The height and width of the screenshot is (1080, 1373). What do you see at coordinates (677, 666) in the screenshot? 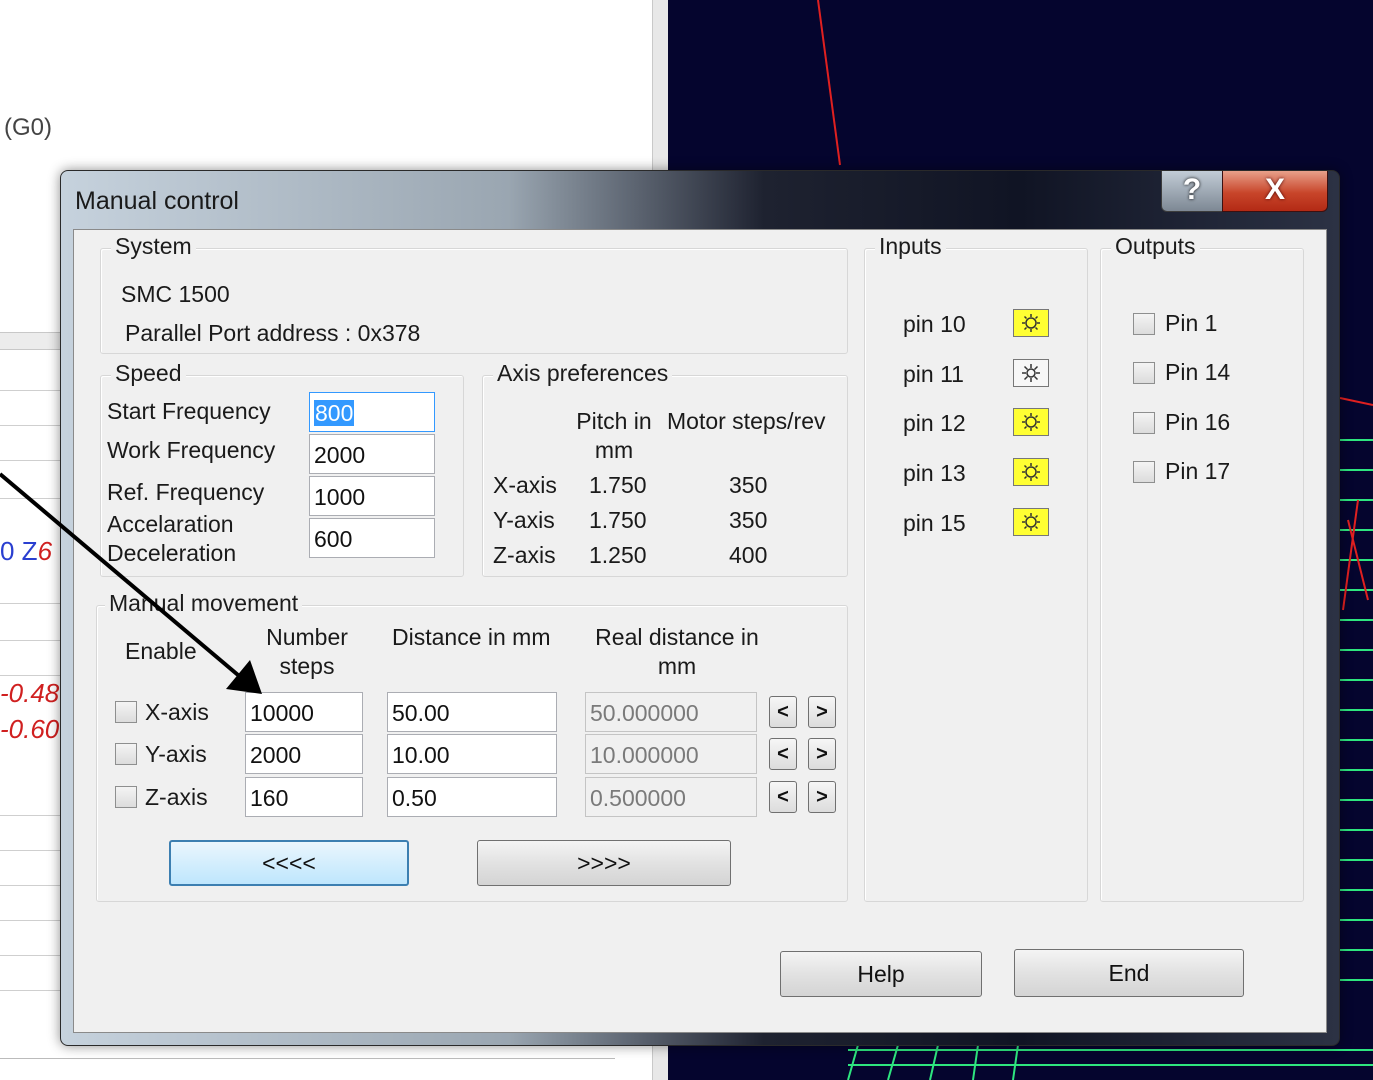
I see `real-distance-header-unit: mm` at bounding box center [677, 666].